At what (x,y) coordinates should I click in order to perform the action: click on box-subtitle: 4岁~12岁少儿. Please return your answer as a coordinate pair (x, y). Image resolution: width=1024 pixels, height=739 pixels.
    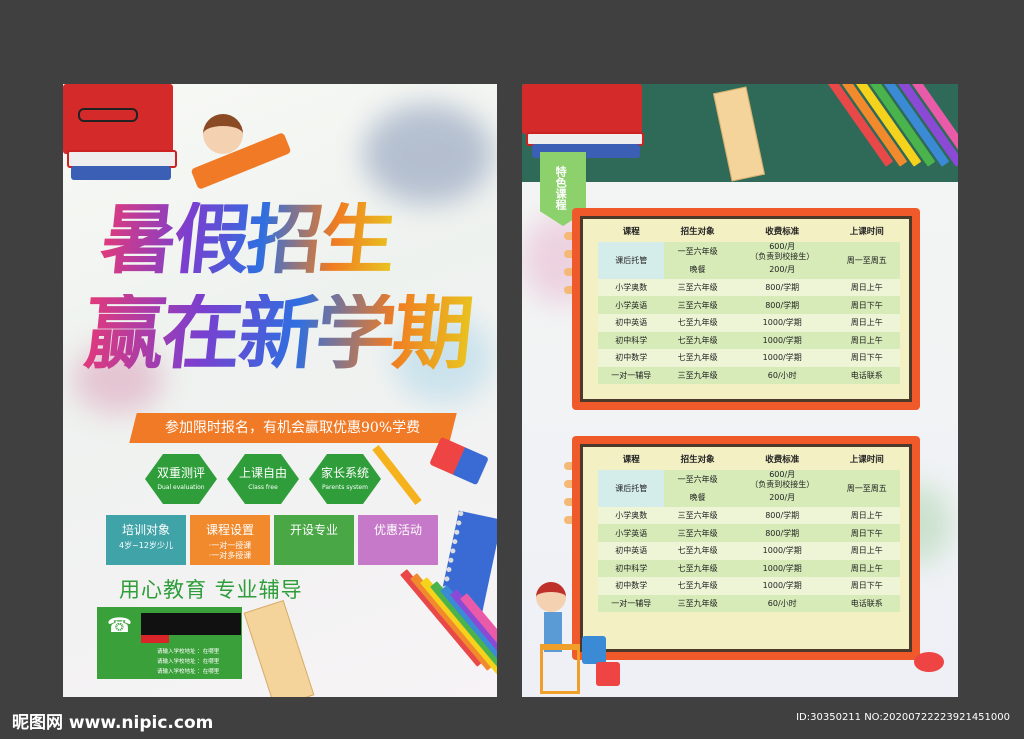
    Looking at the image, I should click on (146, 545).